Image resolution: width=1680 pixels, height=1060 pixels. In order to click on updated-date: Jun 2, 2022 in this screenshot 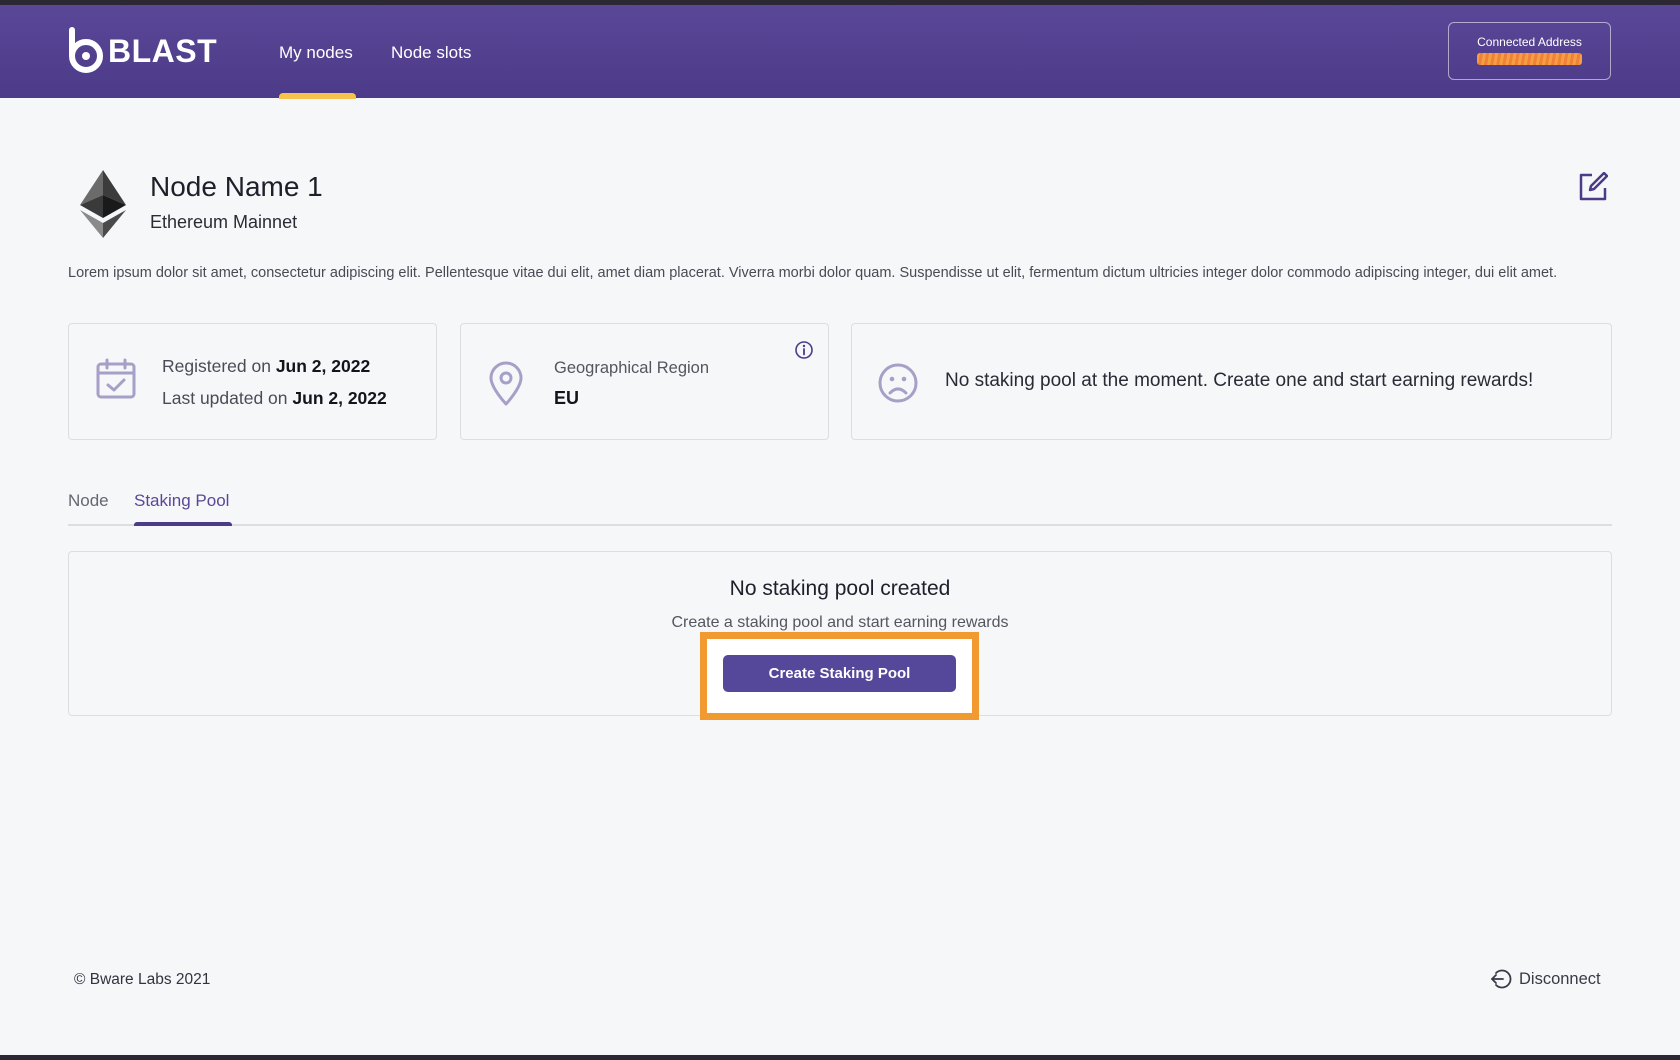, I will do `click(339, 398)`.